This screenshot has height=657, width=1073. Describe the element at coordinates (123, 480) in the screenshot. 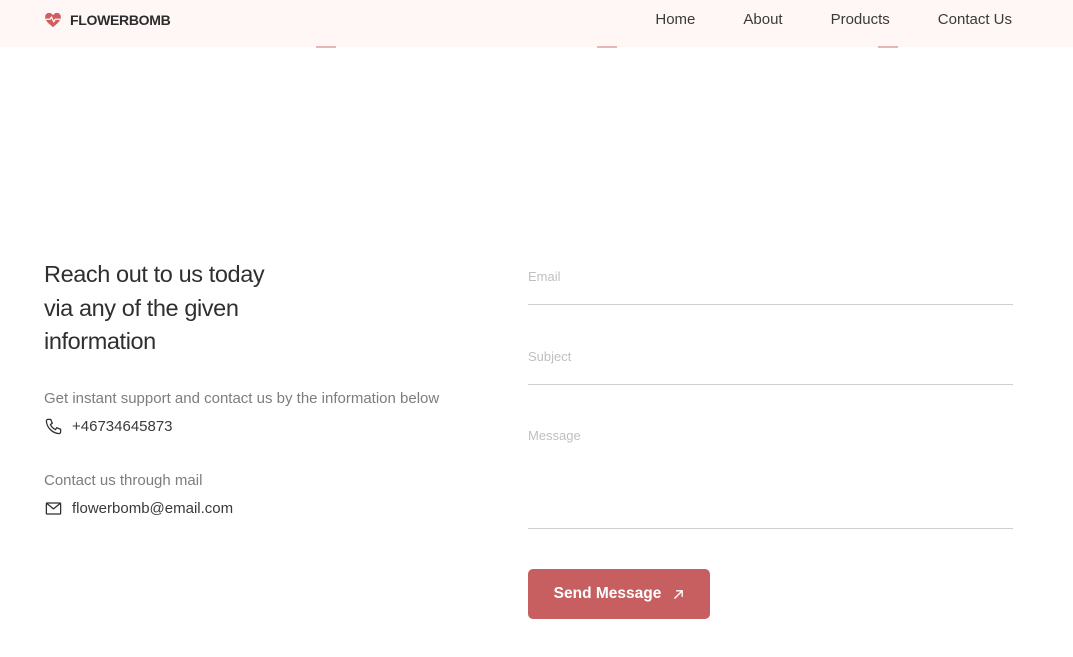

I see `mail-label: Contact us through mail` at that location.